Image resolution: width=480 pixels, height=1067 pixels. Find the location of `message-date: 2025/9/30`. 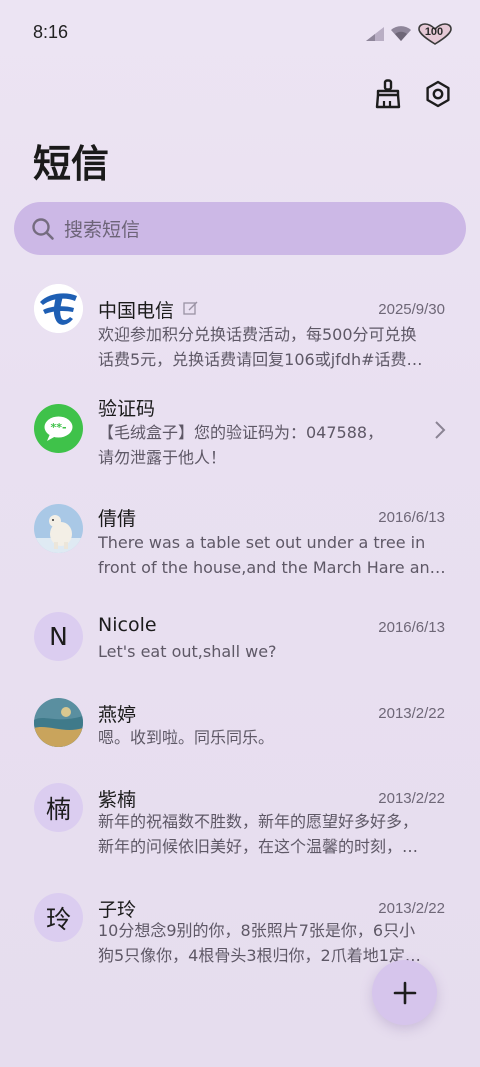

message-date: 2025/9/30 is located at coordinates (411, 309).